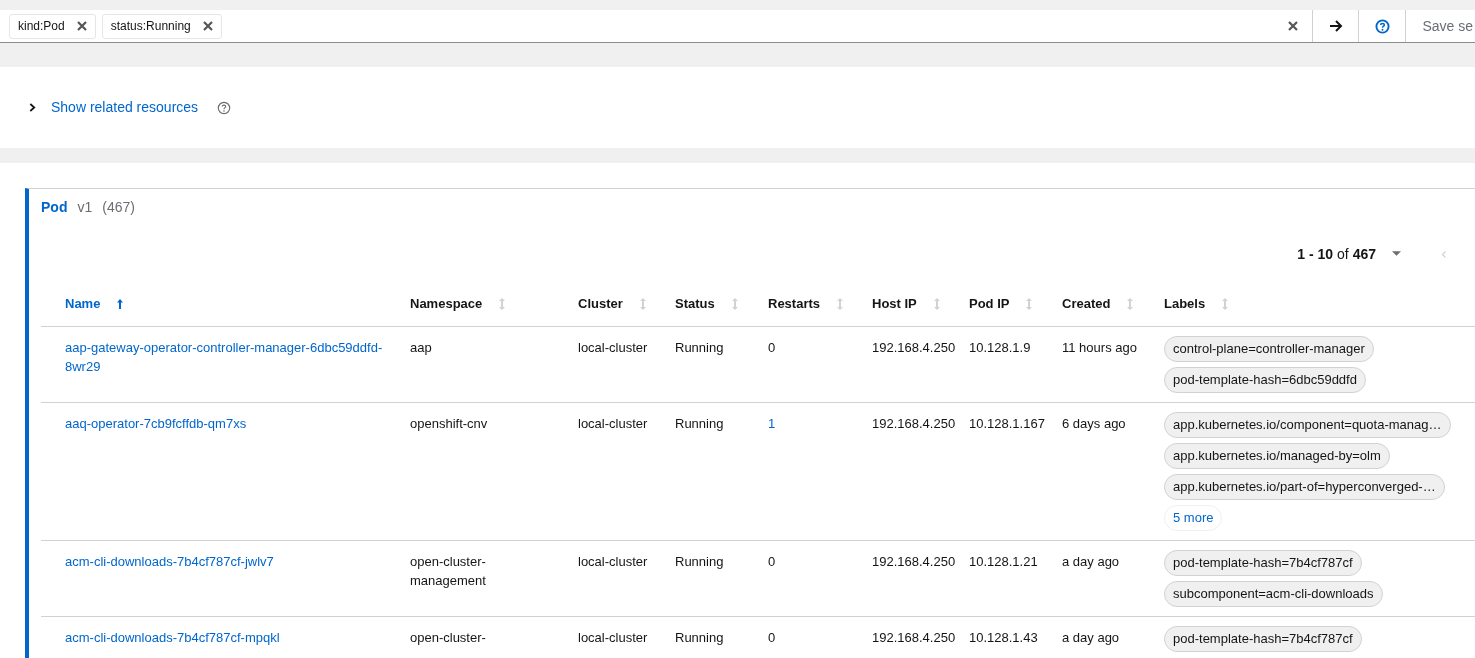 The image size is (1475, 658). What do you see at coordinates (448, 571) in the screenshot?
I see `table-cell-text: open-cluster-management` at bounding box center [448, 571].